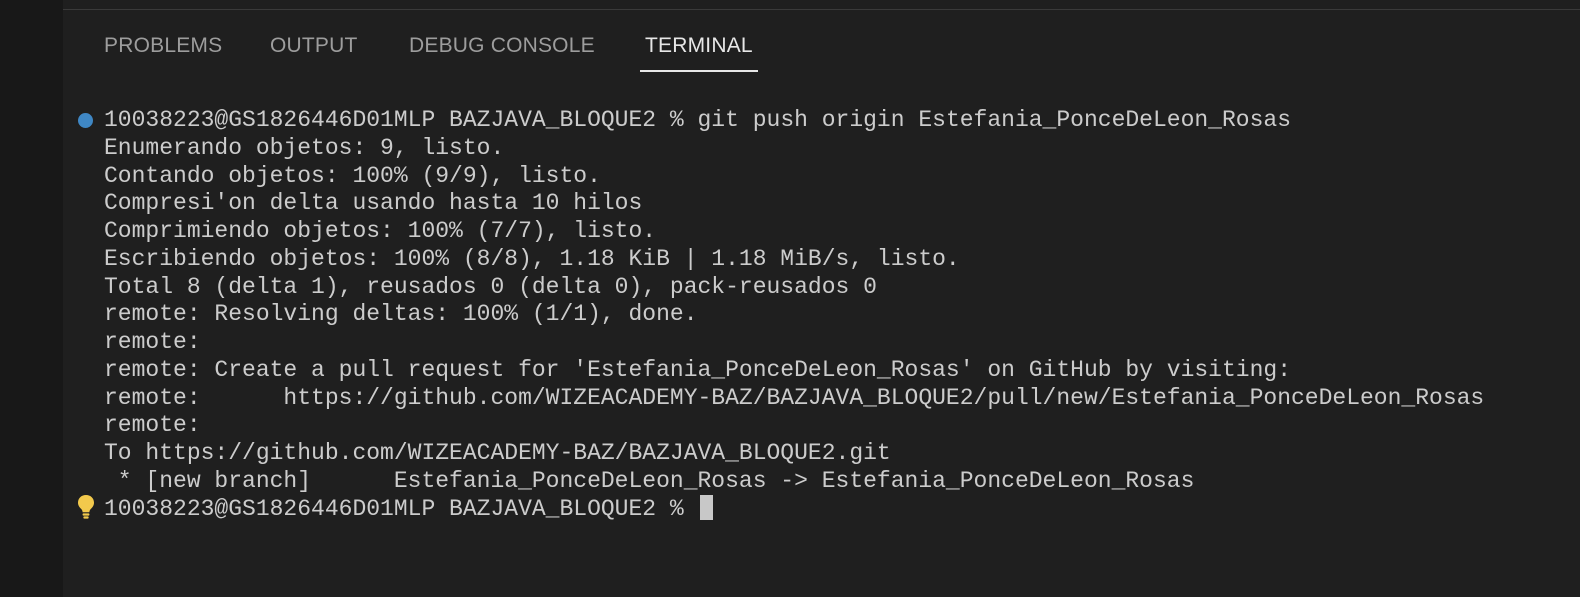  Describe the element at coordinates (86, 507) in the screenshot. I see `lightbulb-icon` at that location.